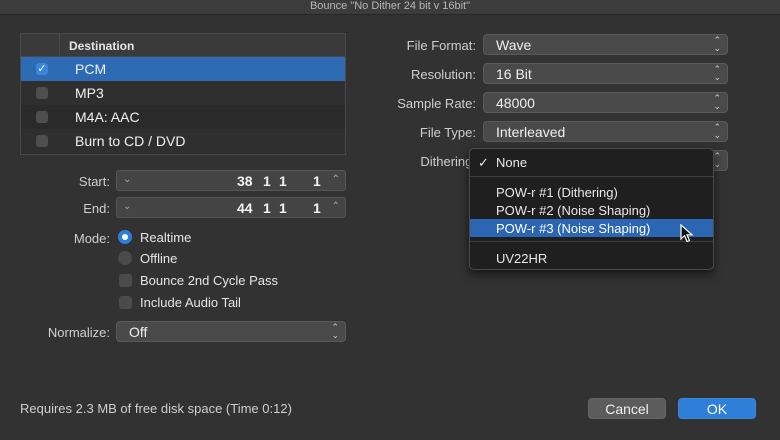 Image resolution: width=780 pixels, height=440 pixels. Describe the element at coordinates (130, 141) in the screenshot. I see `destination-label: Burn to CD / DVD` at that location.